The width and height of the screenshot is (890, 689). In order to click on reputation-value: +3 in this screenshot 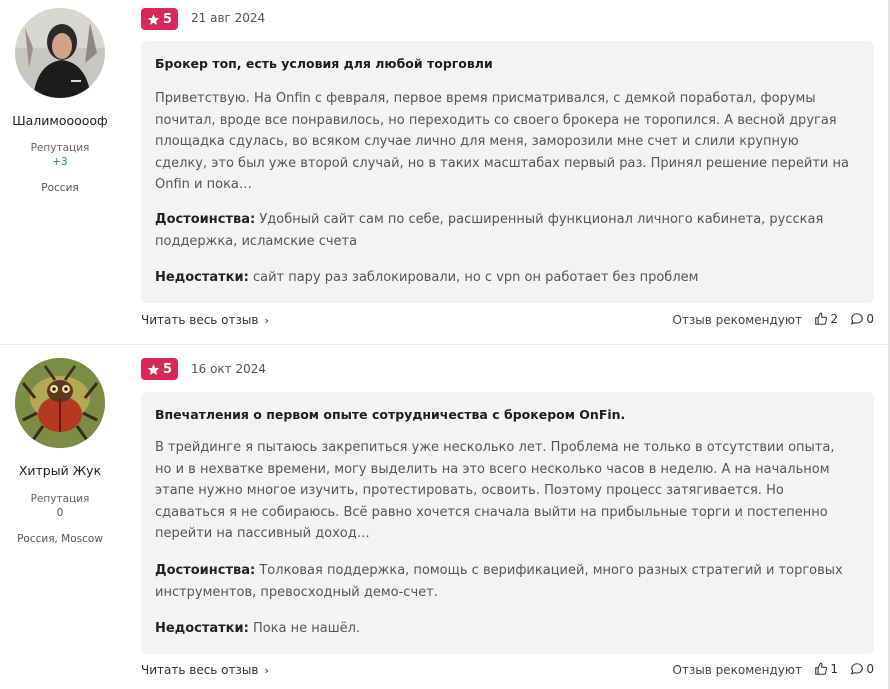, I will do `click(60, 162)`.